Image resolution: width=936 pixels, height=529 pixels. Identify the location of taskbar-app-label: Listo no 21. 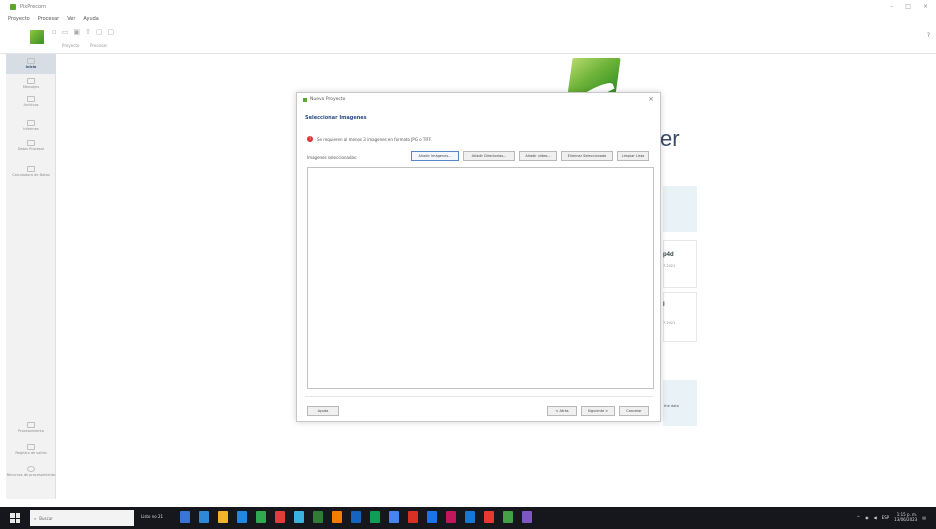
(152, 516).